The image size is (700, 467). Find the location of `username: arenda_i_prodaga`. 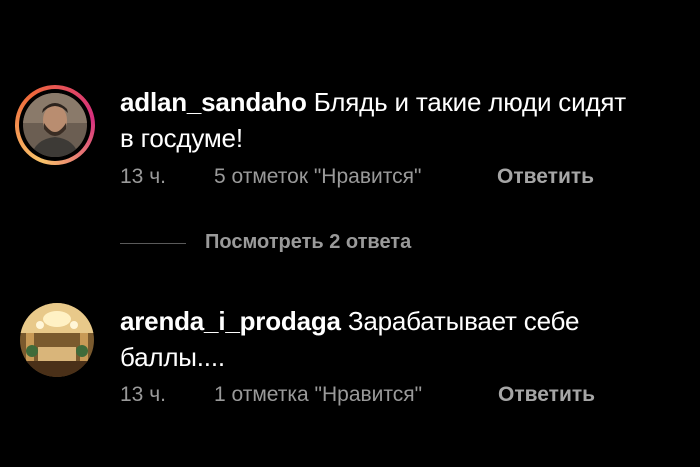

username: arenda_i_prodaga is located at coordinates (230, 321).